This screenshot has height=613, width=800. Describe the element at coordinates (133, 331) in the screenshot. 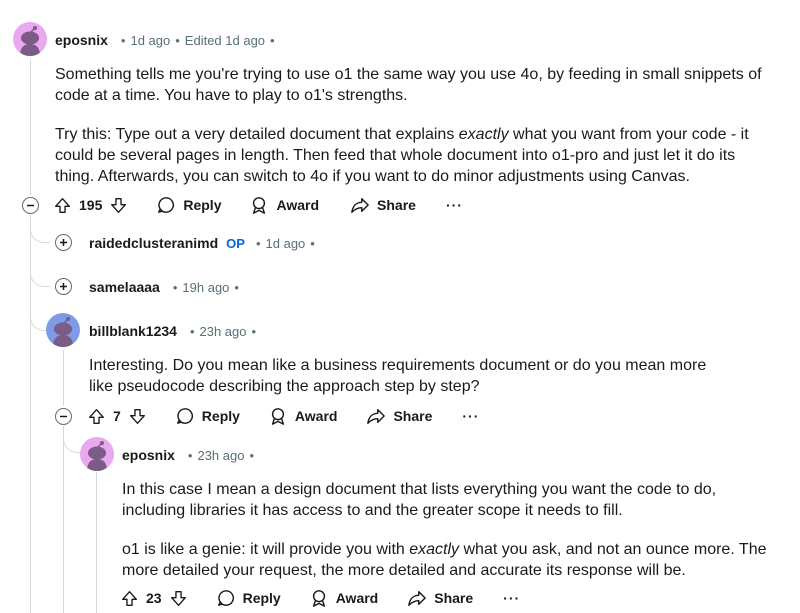

I see `comment-author: billblank1234` at that location.